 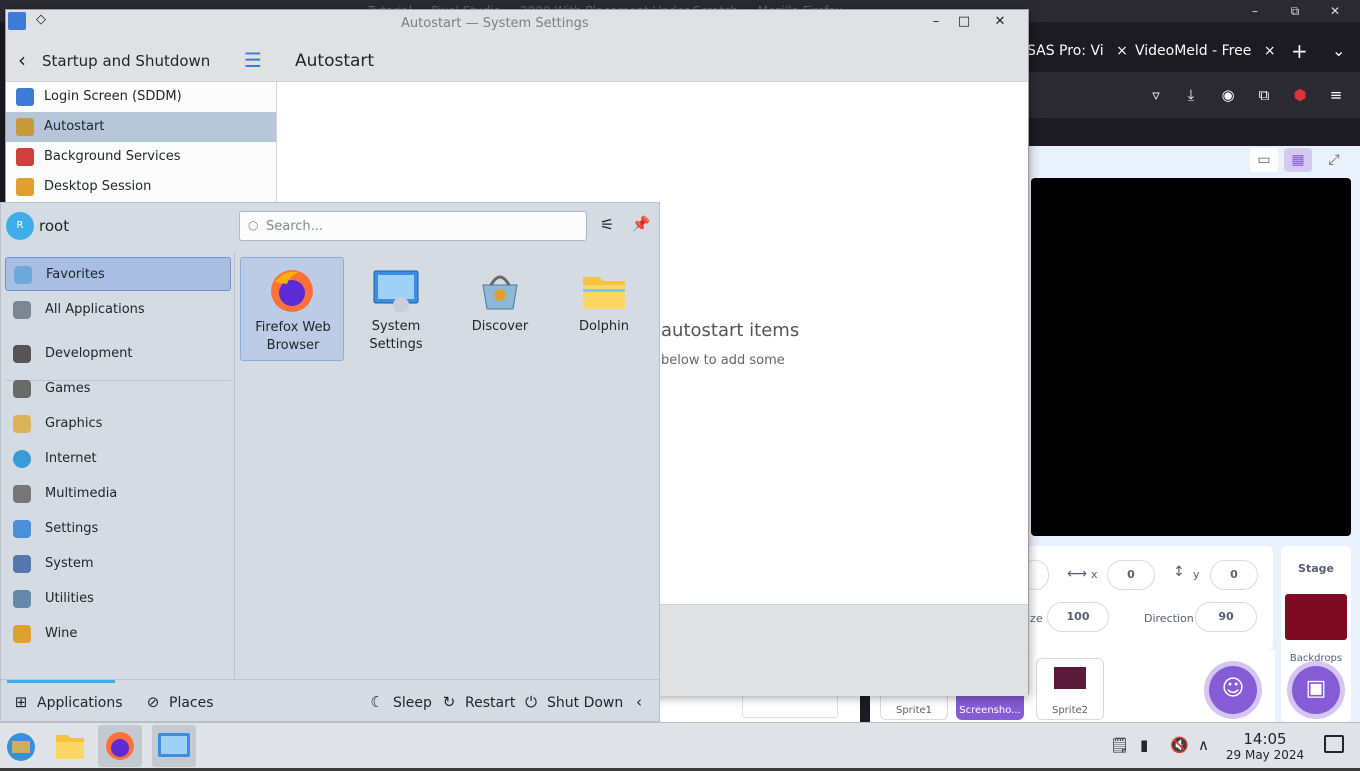 I want to click on menu-icon: ≡, so click(x=1336, y=95).